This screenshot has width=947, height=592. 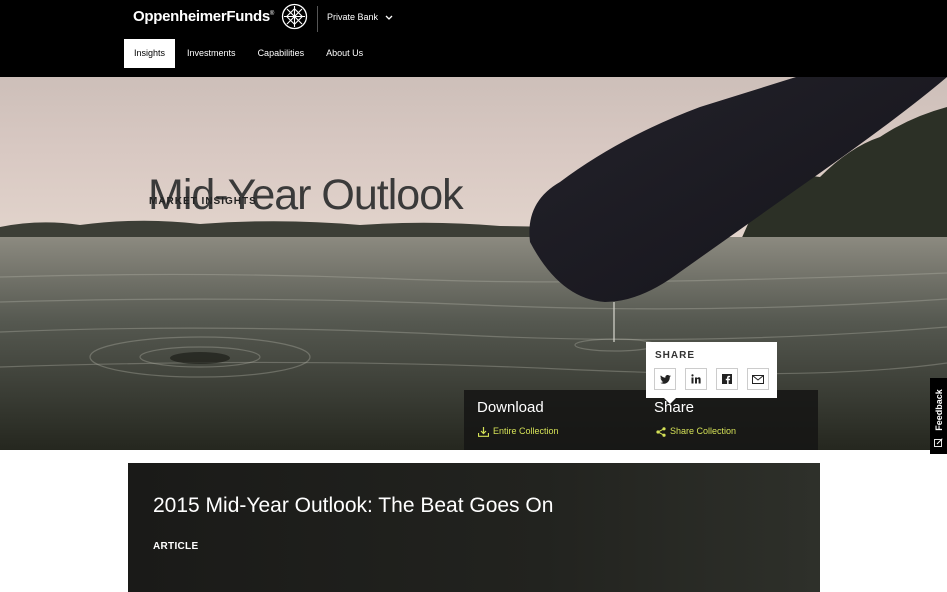 What do you see at coordinates (510, 407) in the screenshot?
I see `download-heading: Download` at bounding box center [510, 407].